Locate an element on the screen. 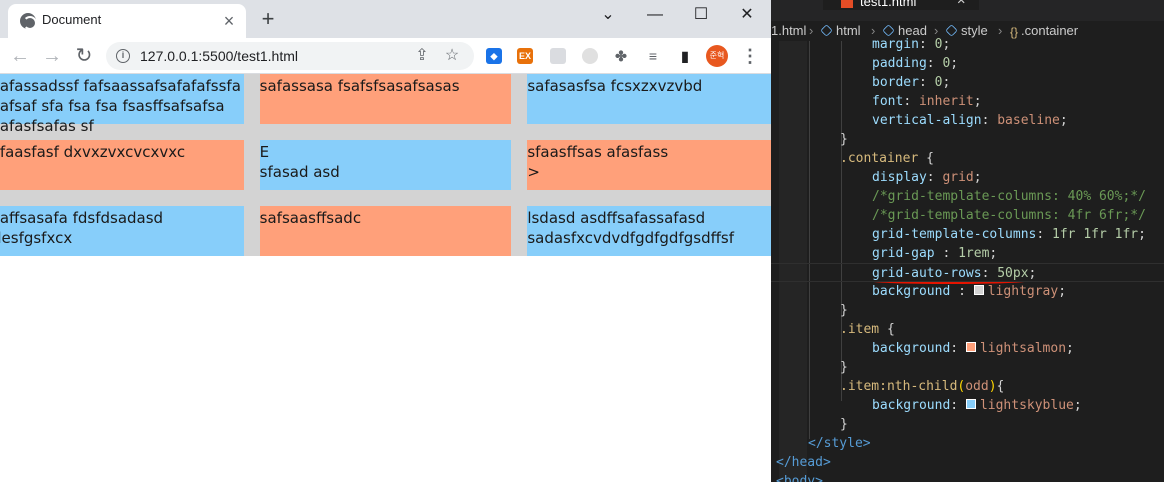  tab-title: Document is located at coordinates (72, 19).